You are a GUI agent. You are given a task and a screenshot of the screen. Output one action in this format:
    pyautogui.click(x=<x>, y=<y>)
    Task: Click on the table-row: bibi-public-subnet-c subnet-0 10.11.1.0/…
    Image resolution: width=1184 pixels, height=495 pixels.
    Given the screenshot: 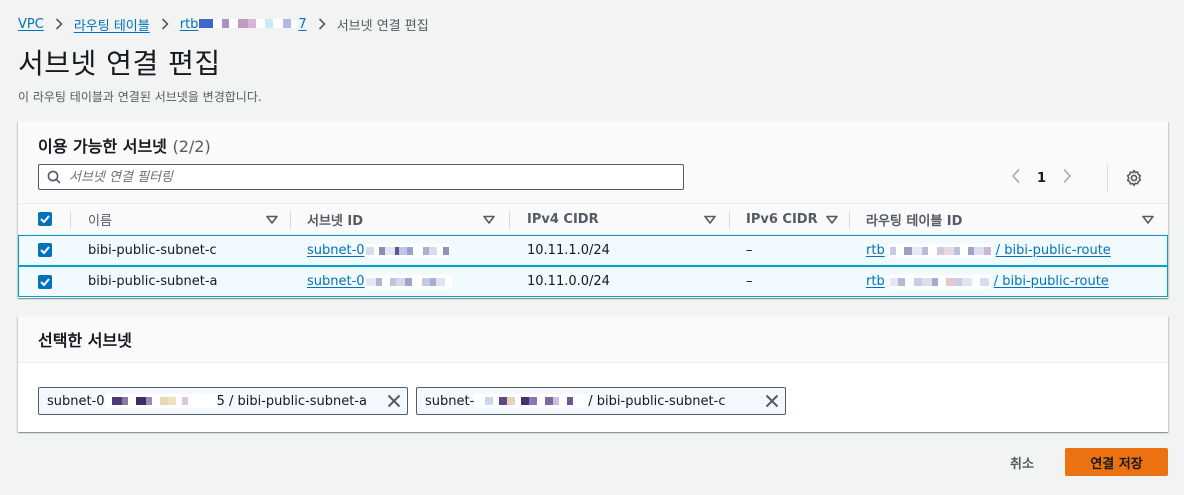 What is the action you would take?
    pyautogui.click(x=593, y=250)
    